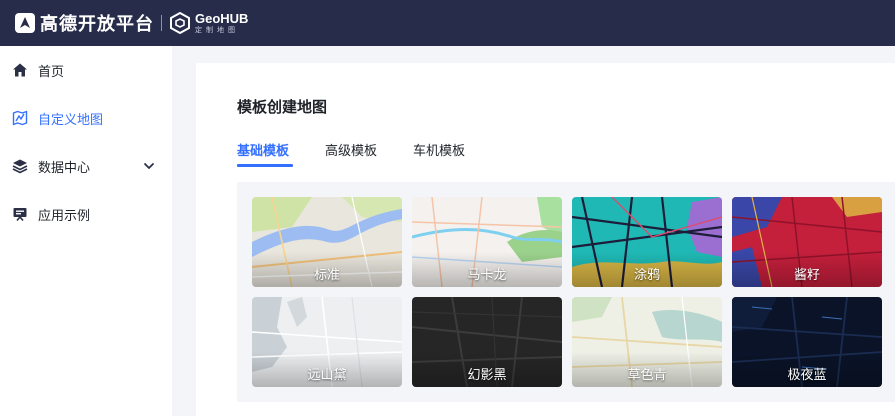 The width and height of the screenshot is (895, 416). Describe the element at coordinates (646, 275) in the screenshot. I see `template-label: 涂鸦` at that location.